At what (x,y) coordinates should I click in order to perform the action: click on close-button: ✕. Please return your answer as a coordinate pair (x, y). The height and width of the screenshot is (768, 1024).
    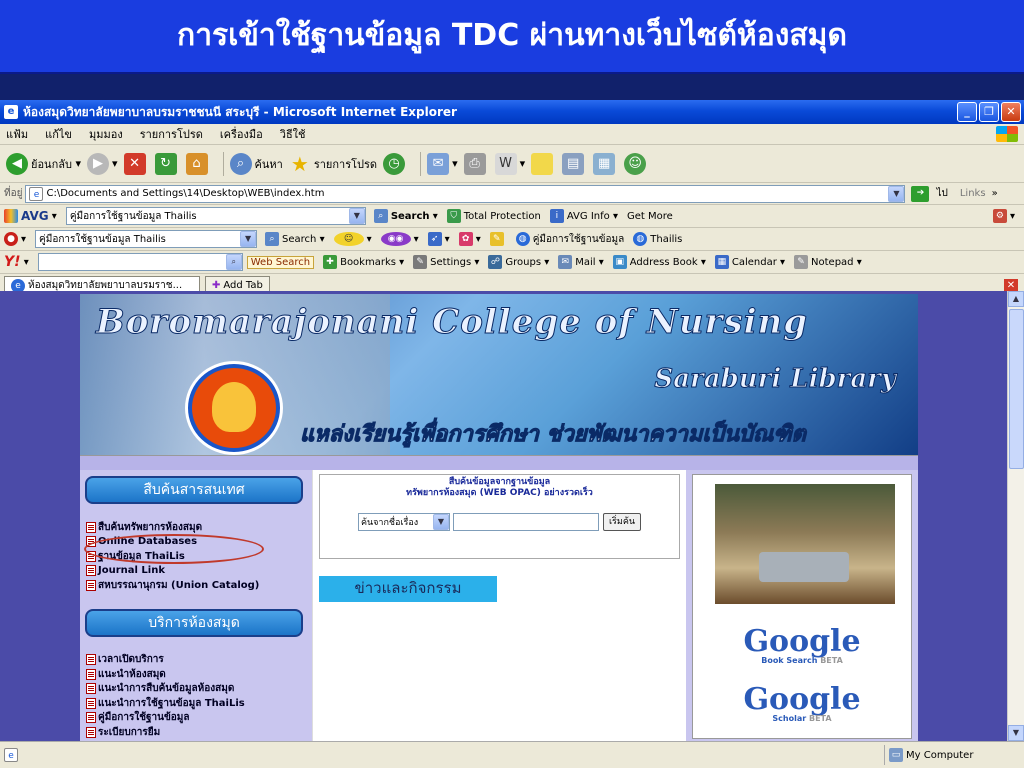
    Looking at the image, I should click on (1011, 112).